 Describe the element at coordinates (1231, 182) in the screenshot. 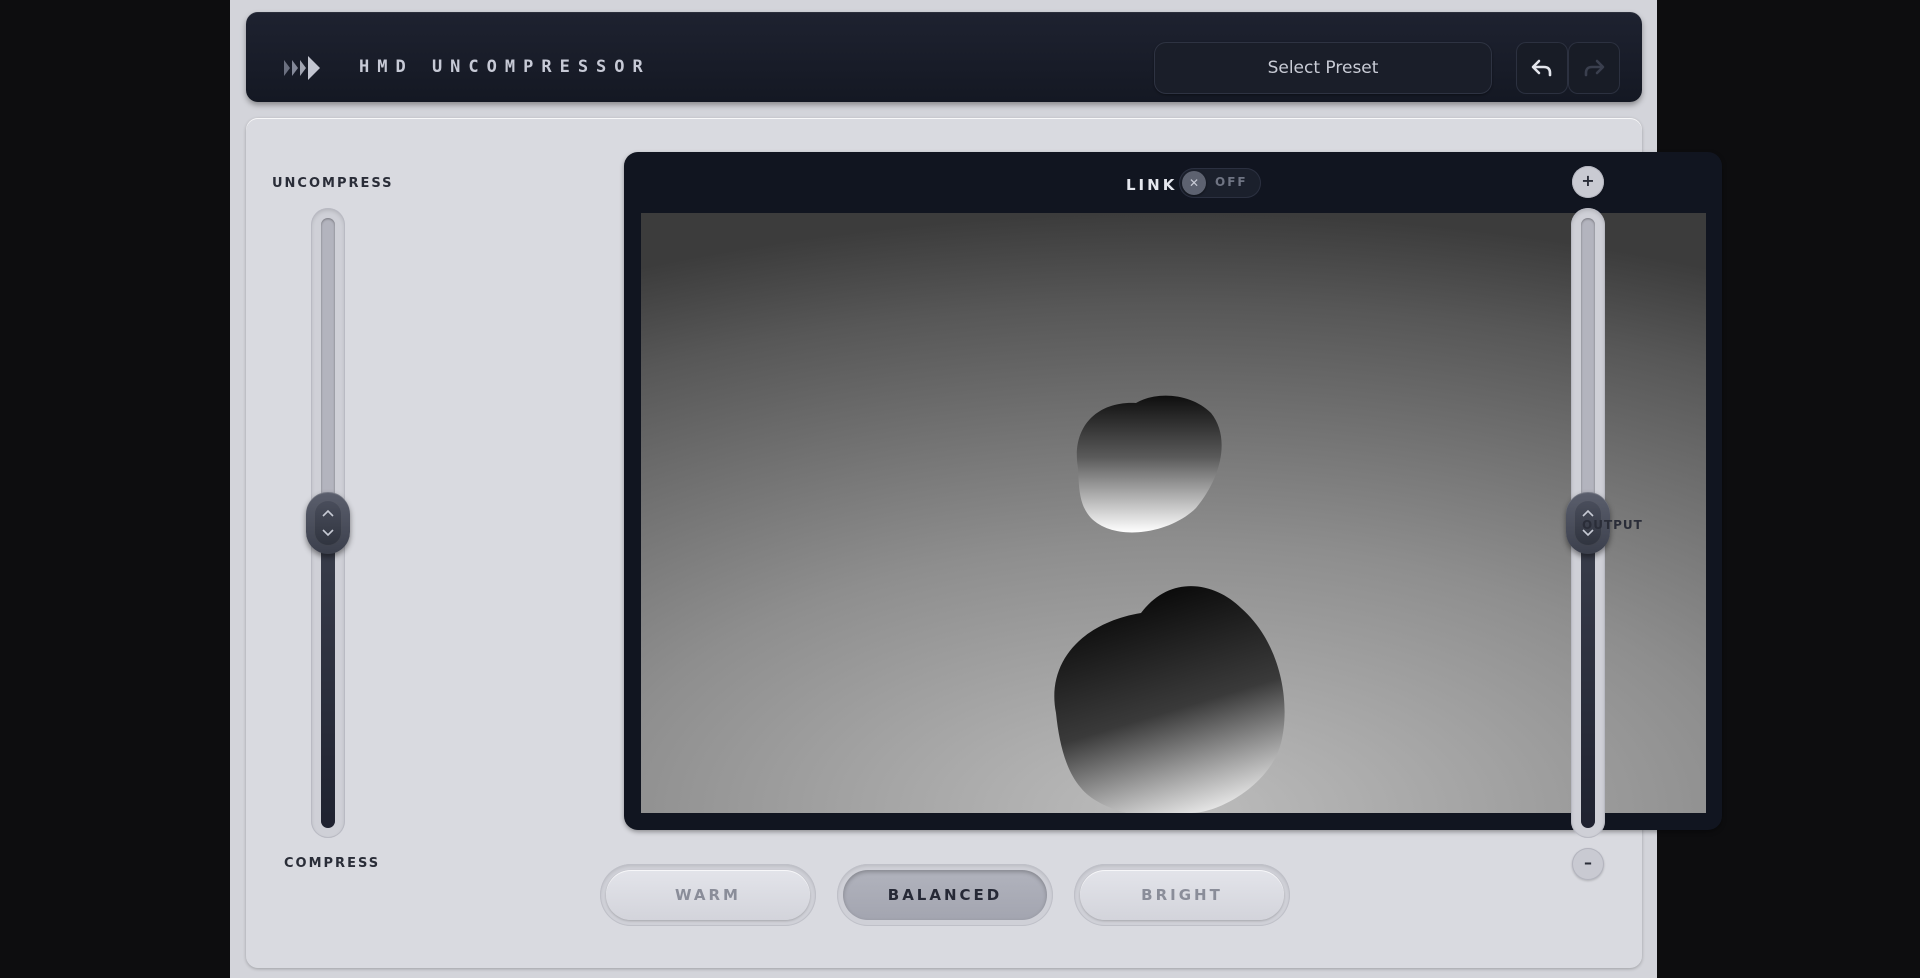

I see `link-state-label: OFF` at that location.